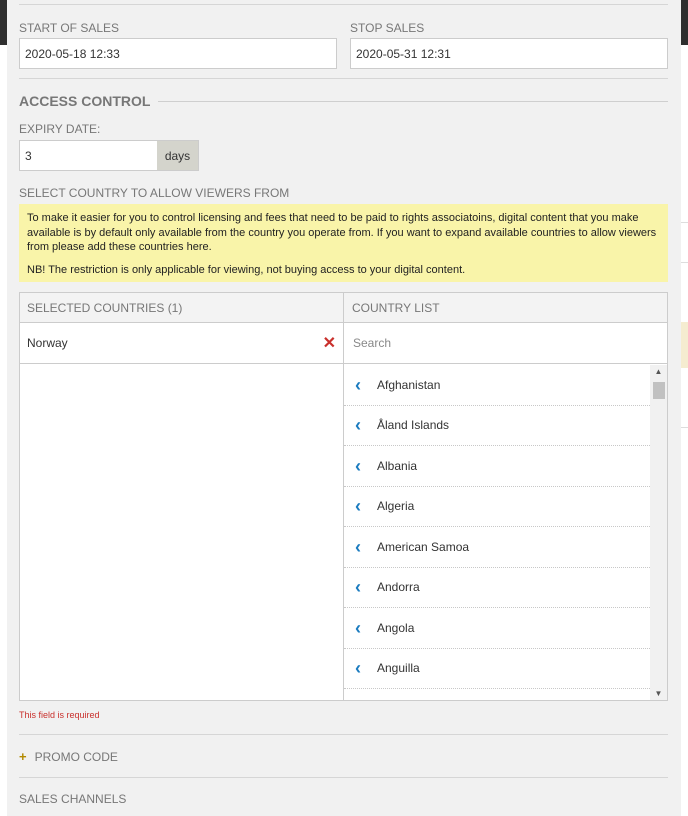 The height and width of the screenshot is (816, 688). I want to click on top-divider, so click(343, 4).